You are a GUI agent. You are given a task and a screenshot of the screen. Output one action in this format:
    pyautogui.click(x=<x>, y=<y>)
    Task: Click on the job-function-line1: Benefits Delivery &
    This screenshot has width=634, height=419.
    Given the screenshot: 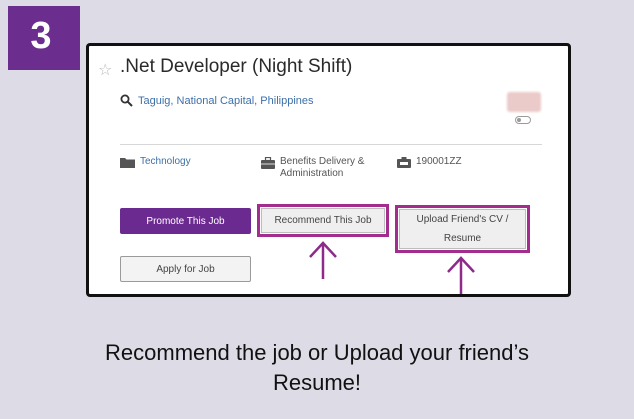 What is the action you would take?
    pyautogui.click(x=322, y=161)
    